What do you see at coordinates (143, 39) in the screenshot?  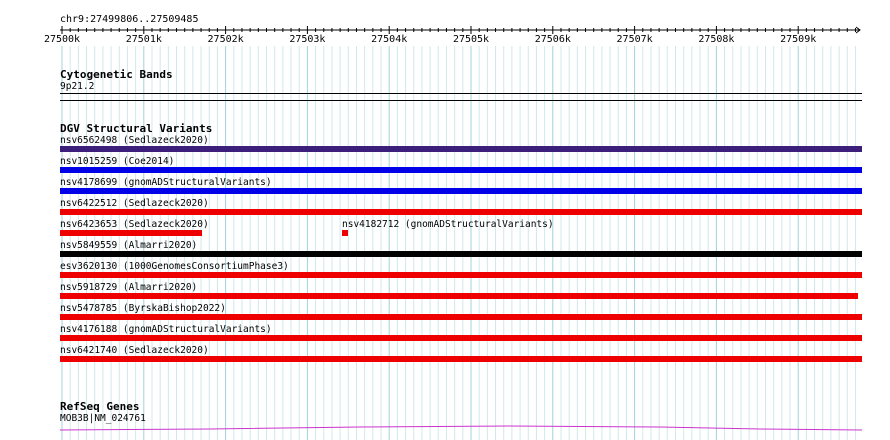 I see `ruler-tick-label: 27501k` at bounding box center [143, 39].